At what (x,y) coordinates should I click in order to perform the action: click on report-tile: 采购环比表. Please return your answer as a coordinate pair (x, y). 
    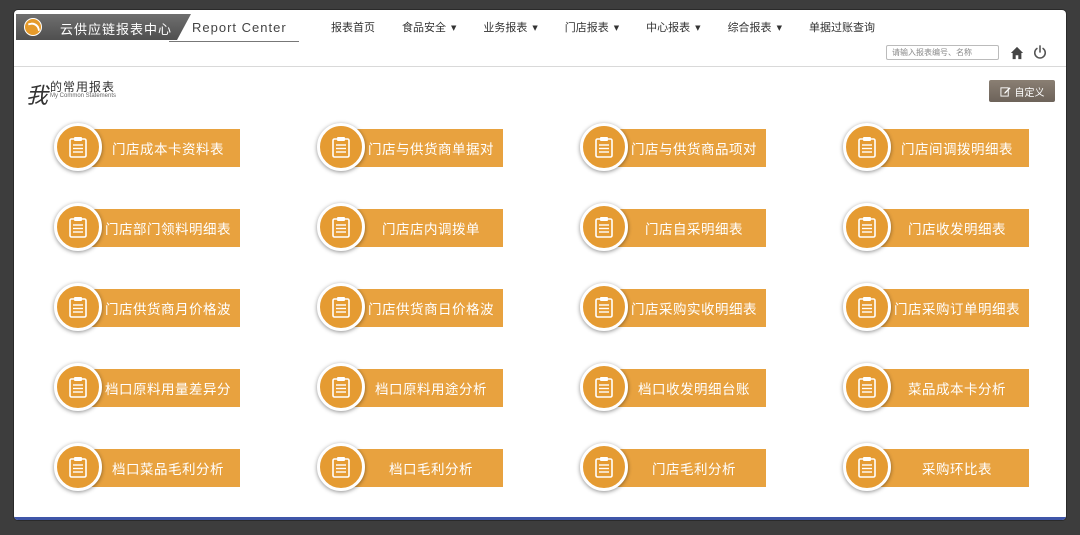
    Looking at the image, I should click on (938, 469).